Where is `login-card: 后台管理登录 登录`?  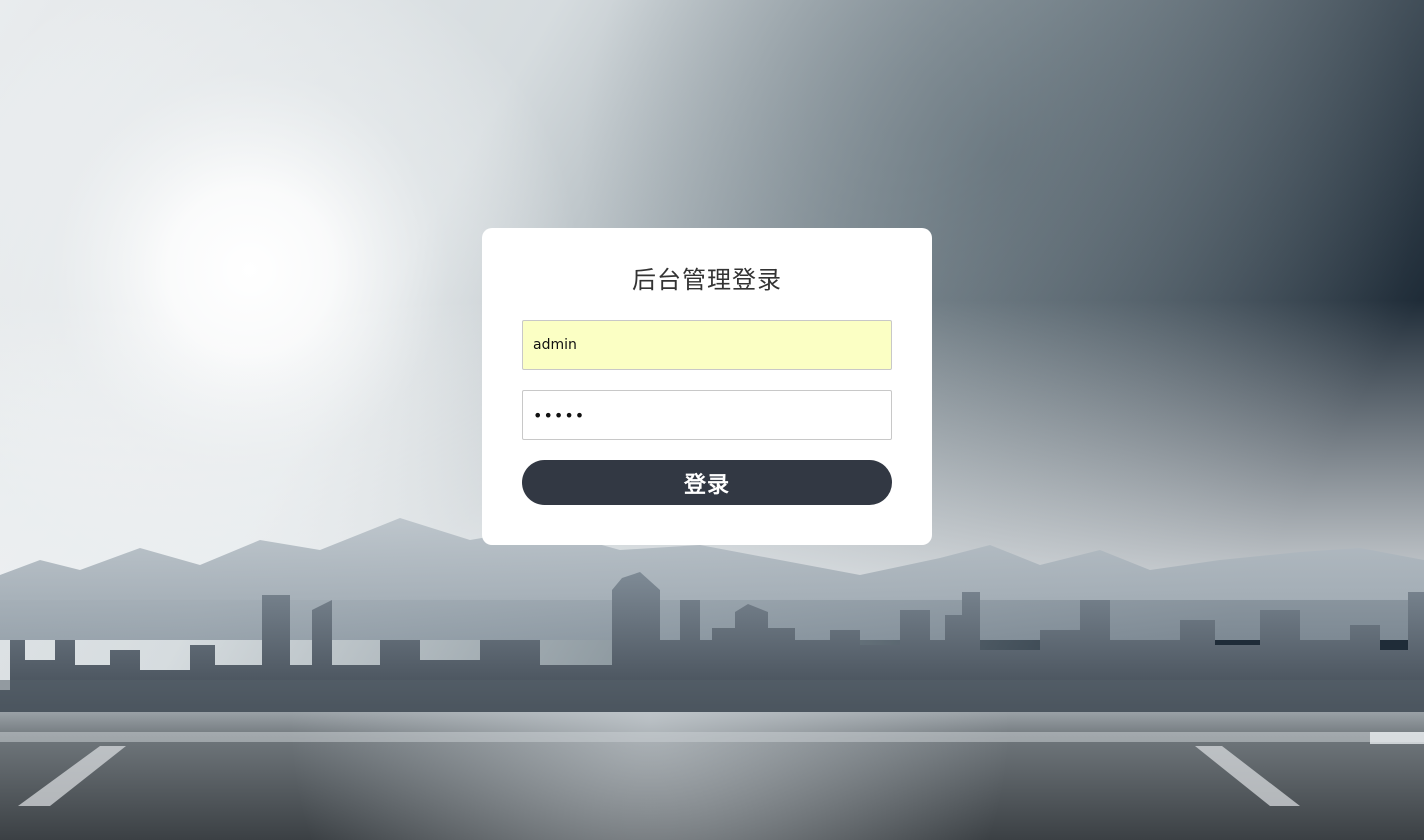
login-card: 后台管理登录 登录 is located at coordinates (707, 386).